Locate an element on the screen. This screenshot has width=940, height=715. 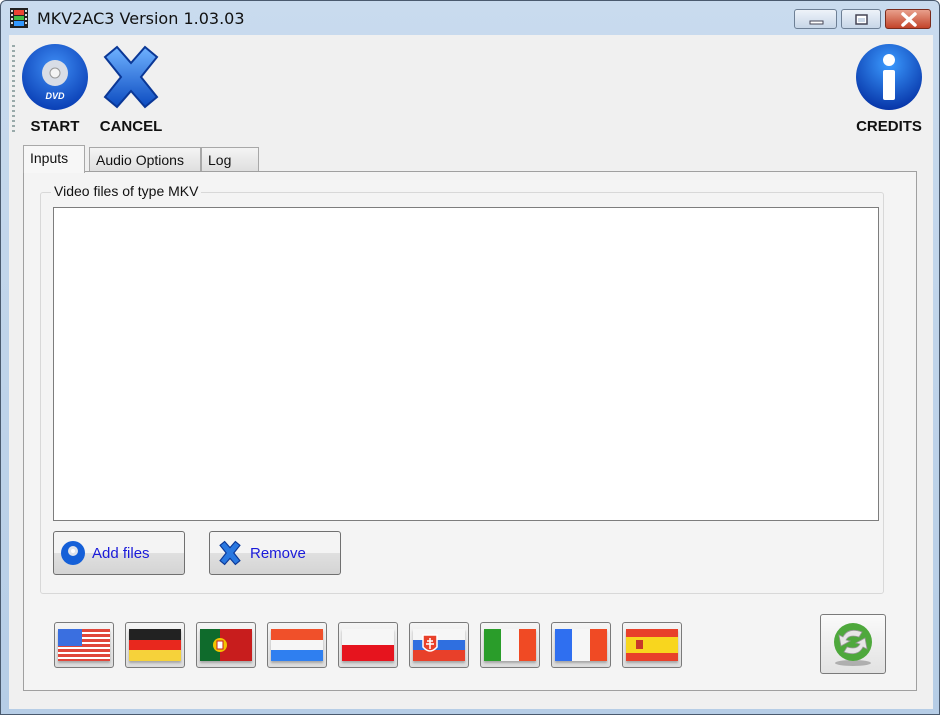
add-files-label: Add files is located at coordinates (121, 553).